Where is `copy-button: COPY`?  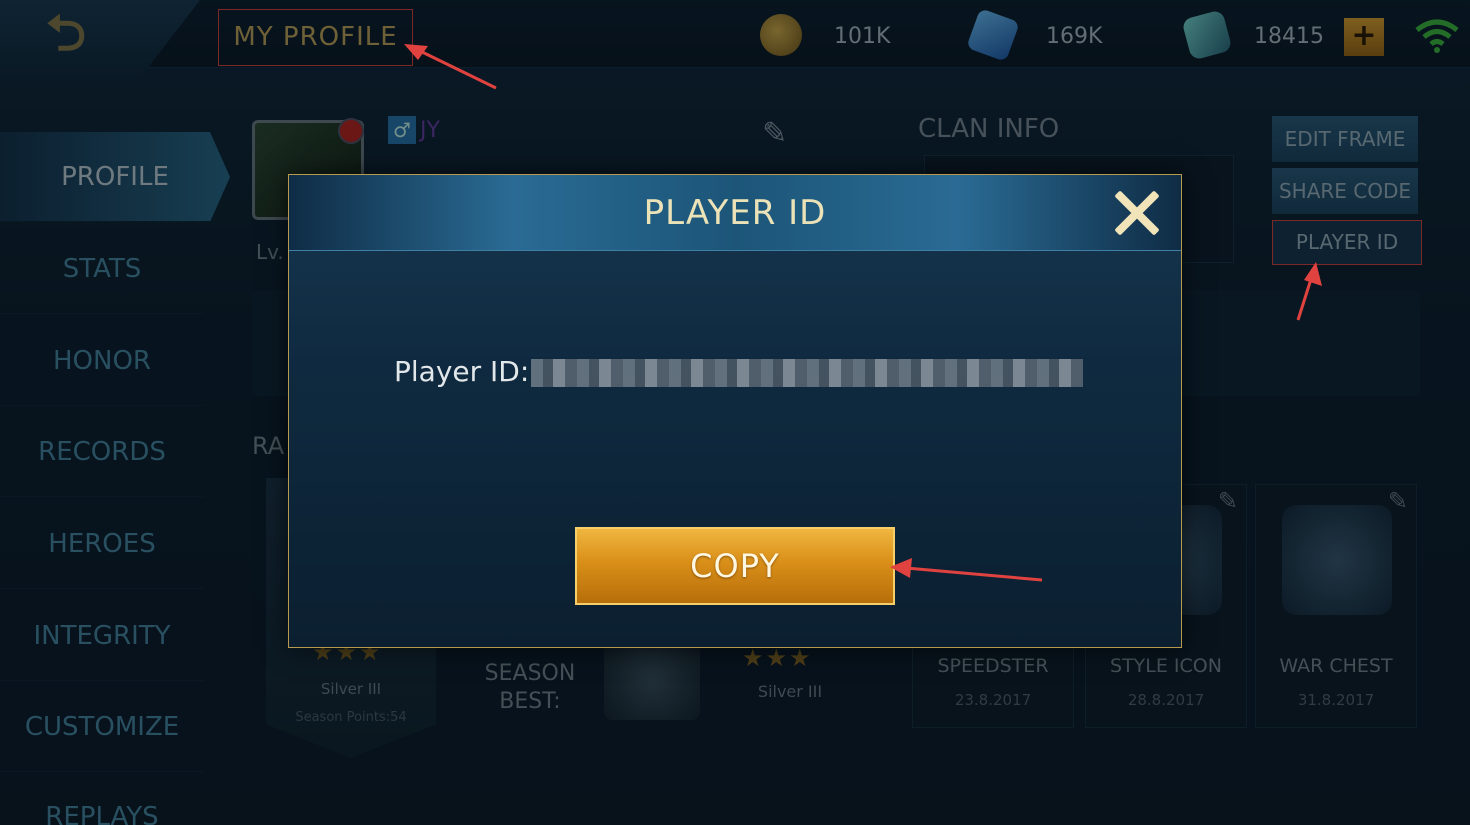
copy-button: COPY is located at coordinates (735, 566).